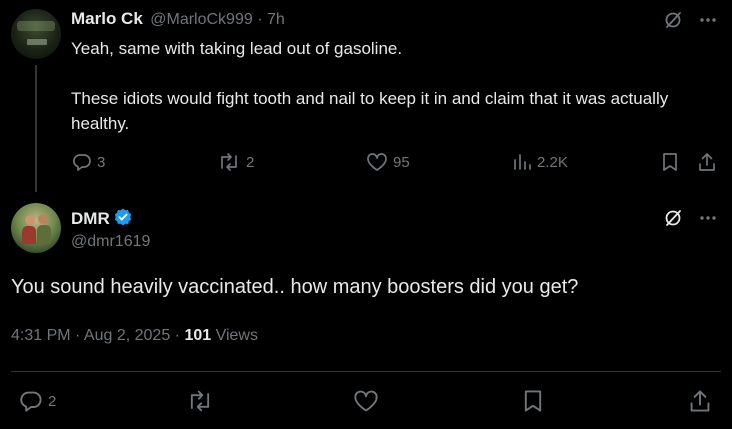 The image size is (732, 429). I want to click on like-button: 95, so click(388, 162).